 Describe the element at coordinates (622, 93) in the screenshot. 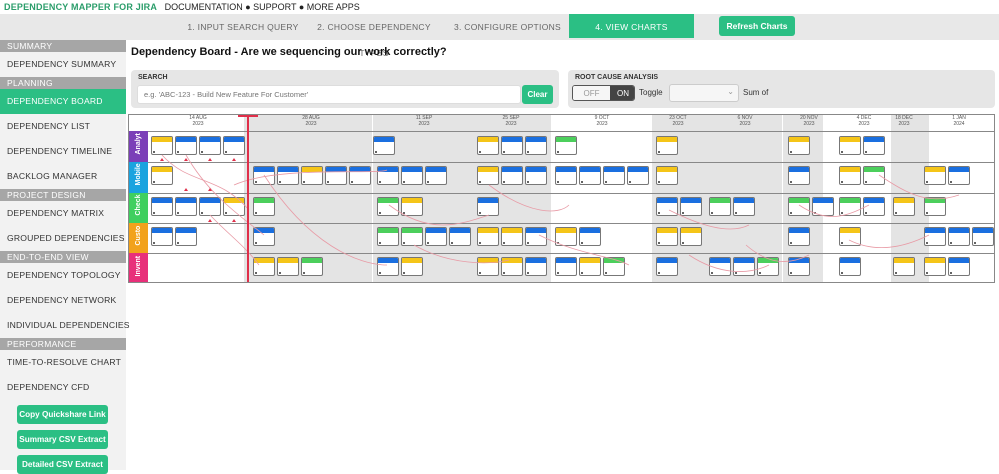

I see `toggle-on: ON` at that location.